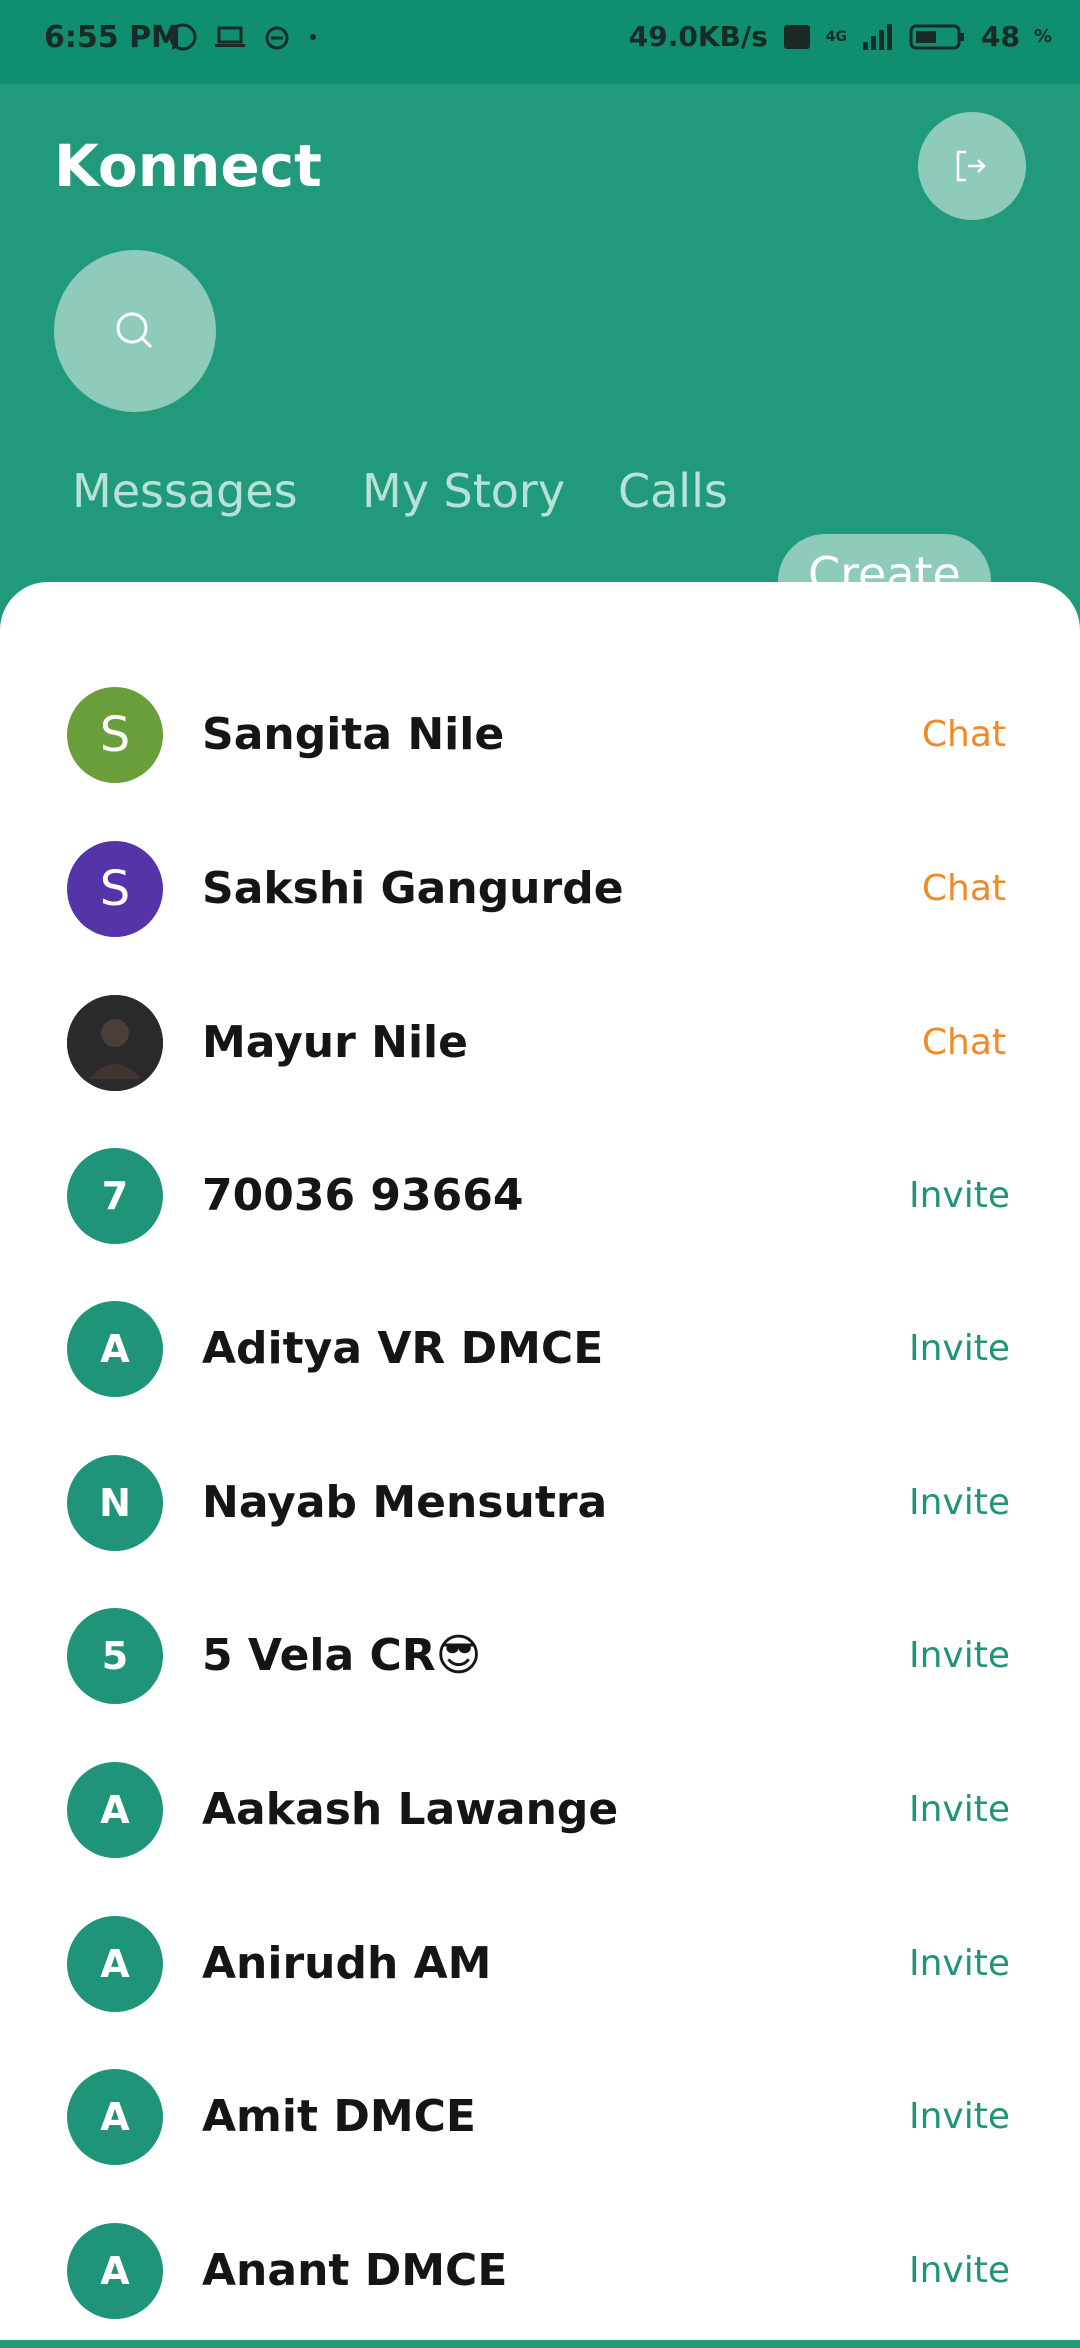 The width and height of the screenshot is (1080, 2348). What do you see at coordinates (115, 1503) in the screenshot?
I see `avatar: N` at bounding box center [115, 1503].